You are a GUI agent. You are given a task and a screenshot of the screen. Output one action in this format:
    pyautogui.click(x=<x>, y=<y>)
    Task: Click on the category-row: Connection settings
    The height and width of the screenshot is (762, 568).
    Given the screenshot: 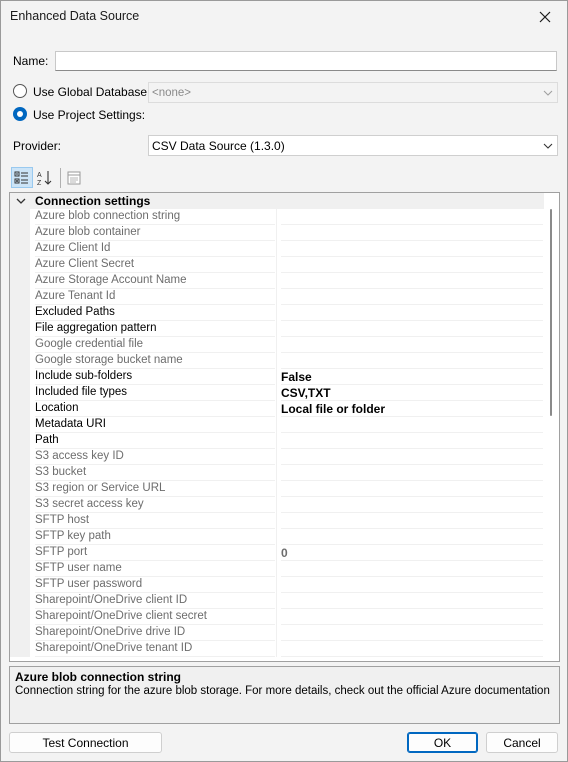 What is the action you would take?
    pyautogui.click(x=277, y=201)
    